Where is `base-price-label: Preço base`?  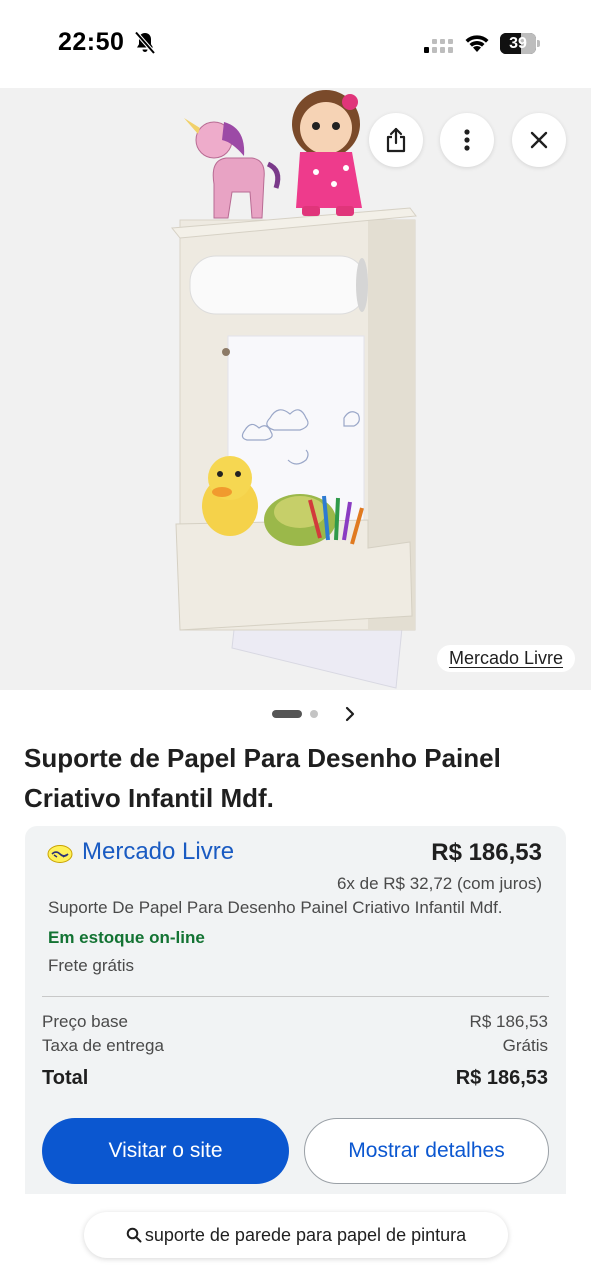
base-price-label: Preço base is located at coordinates (85, 1021).